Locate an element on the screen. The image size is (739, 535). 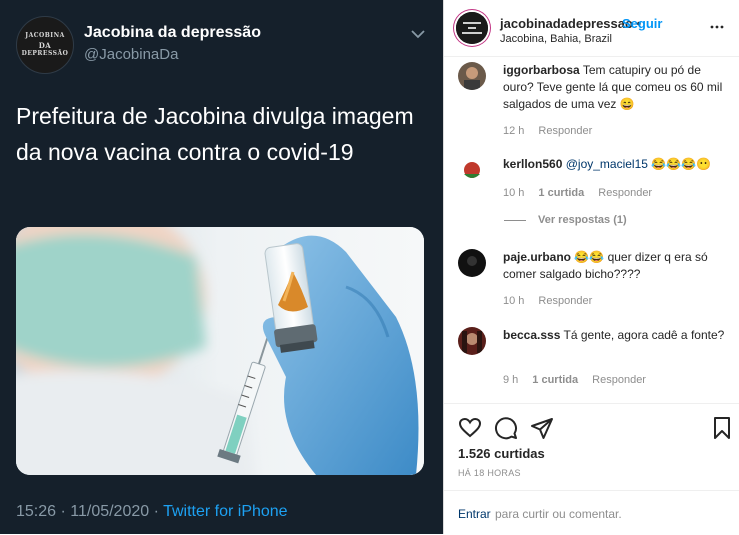
comment-body: becca.sss Tá gente, agora cadê a fonte? is located at coordinates (617, 335).